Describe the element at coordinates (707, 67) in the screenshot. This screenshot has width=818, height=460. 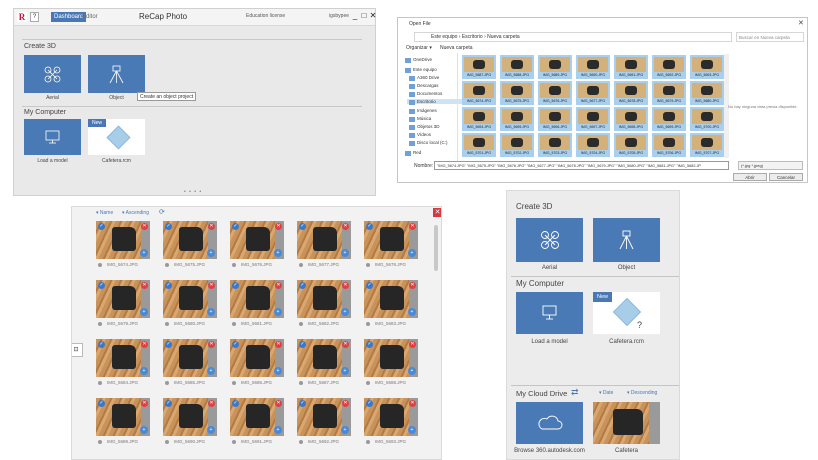
I see `file-thumbnail: IMG_5693.JPG` at that location.